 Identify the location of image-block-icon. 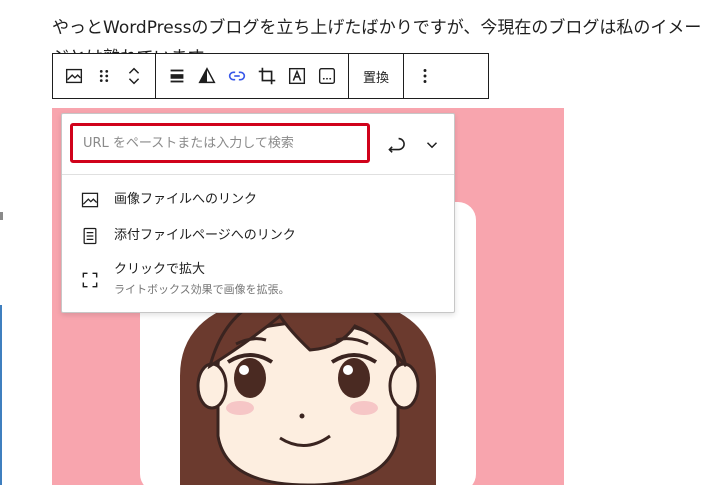
(74, 76).